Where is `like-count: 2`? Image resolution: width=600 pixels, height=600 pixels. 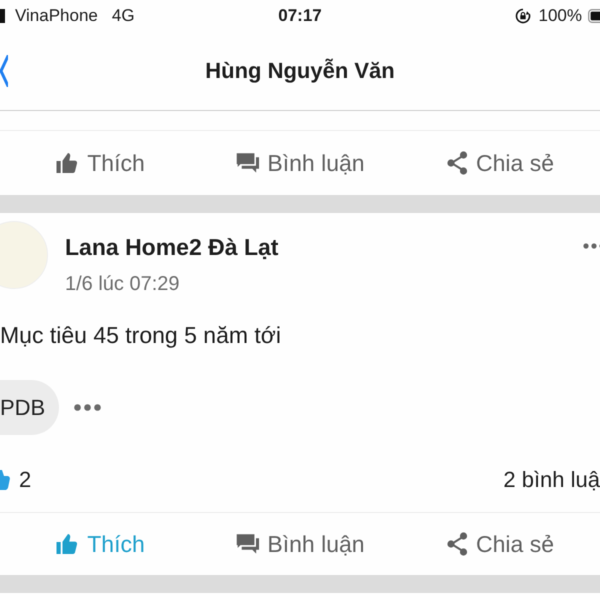 like-count: 2 is located at coordinates (25, 480).